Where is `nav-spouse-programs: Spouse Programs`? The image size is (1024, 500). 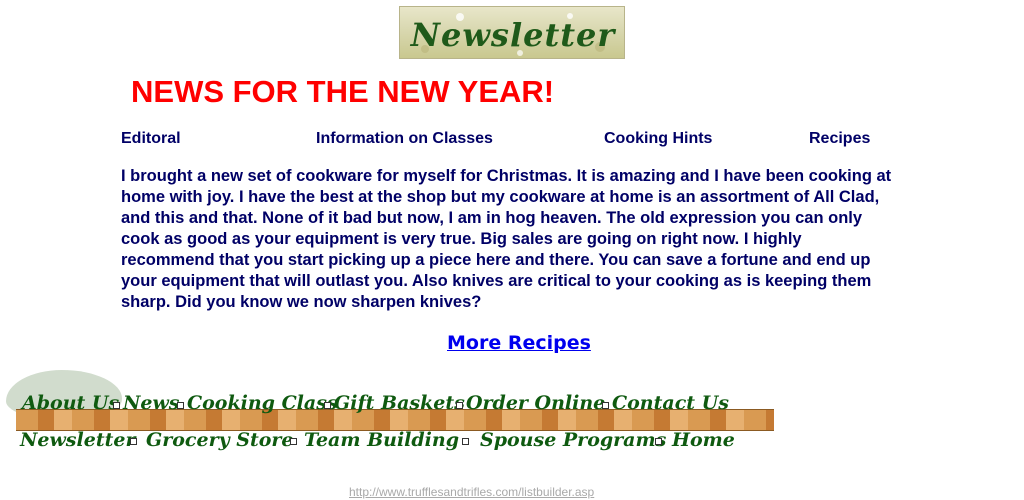
nav-spouse-programs: Spouse Programs is located at coordinates (573, 440).